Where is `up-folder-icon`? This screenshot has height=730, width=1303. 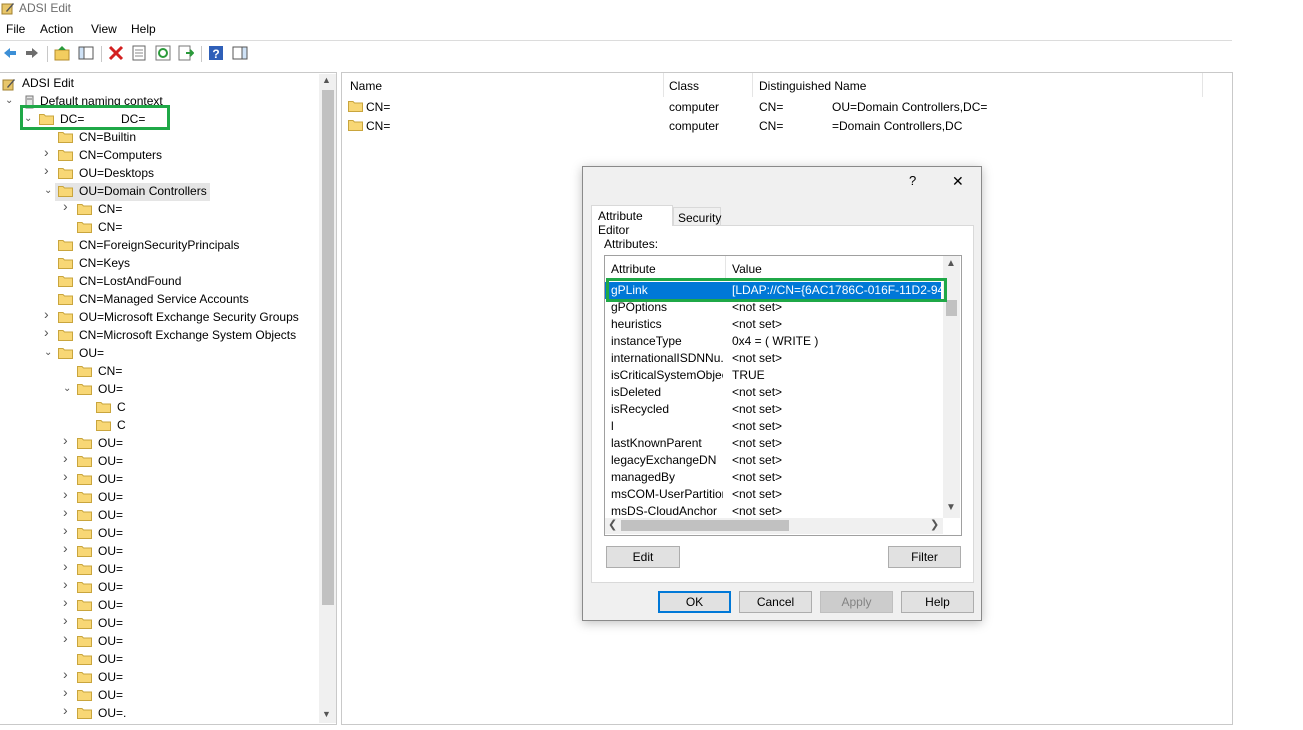 up-folder-icon is located at coordinates (62, 53).